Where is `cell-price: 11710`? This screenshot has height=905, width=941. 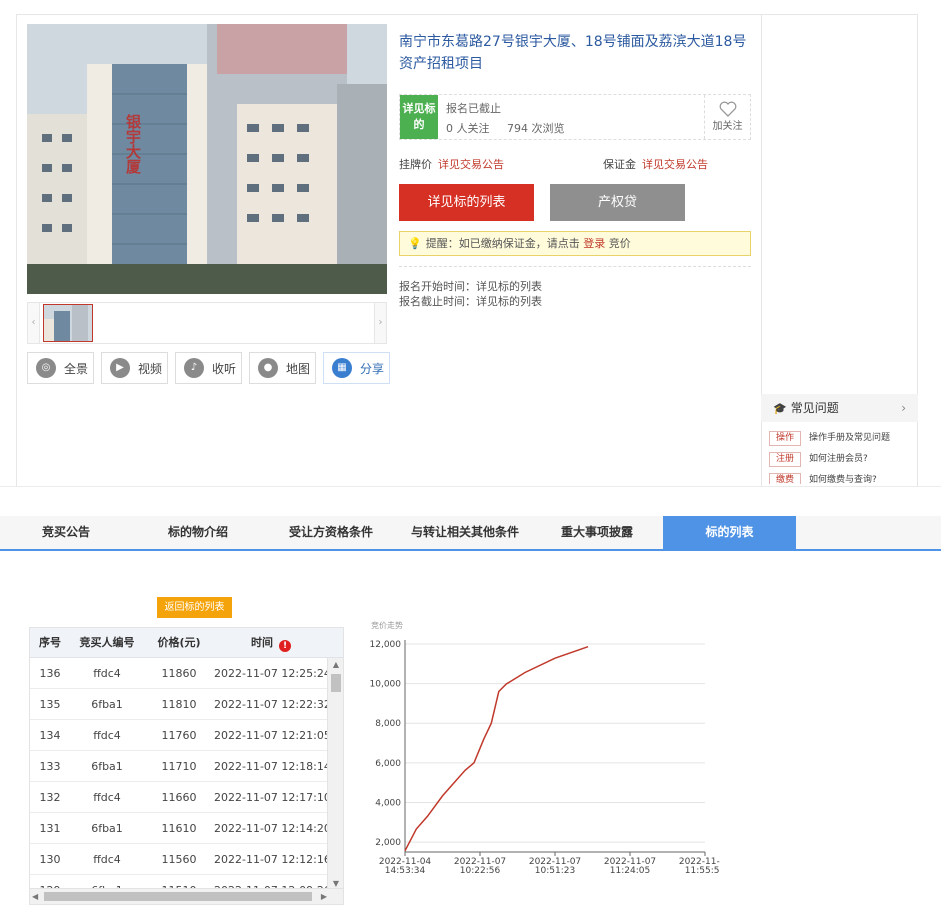
cell-price: 11710 is located at coordinates (179, 766).